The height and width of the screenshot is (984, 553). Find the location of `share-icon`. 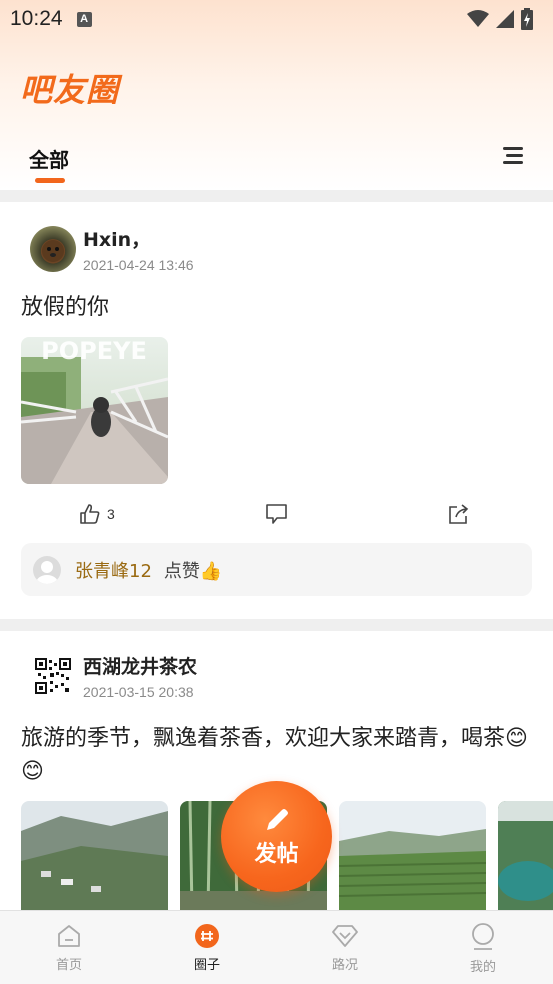

share-icon is located at coordinates (459, 514).